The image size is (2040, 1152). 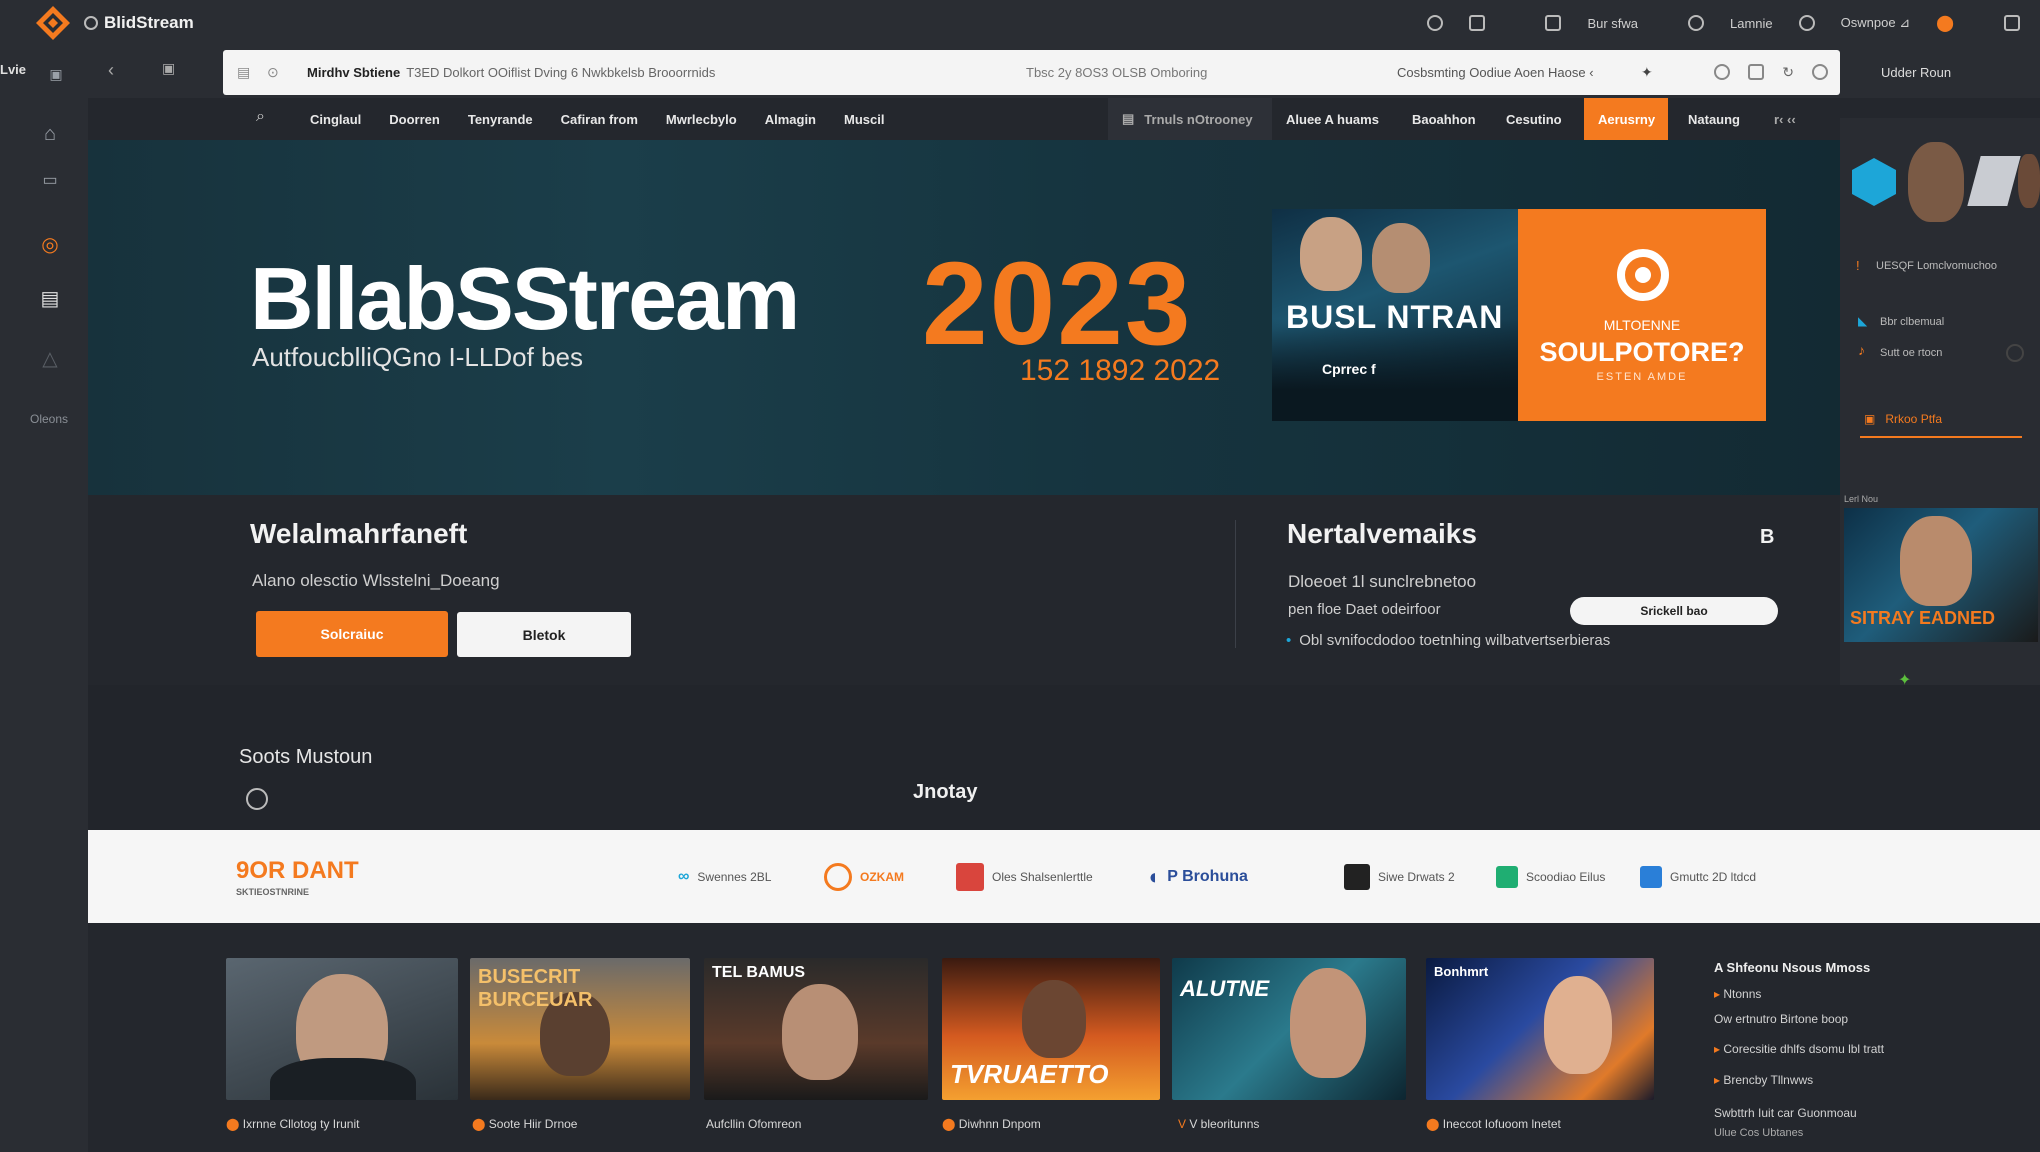 I want to click on user-icon, so click(x=1435, y=23).